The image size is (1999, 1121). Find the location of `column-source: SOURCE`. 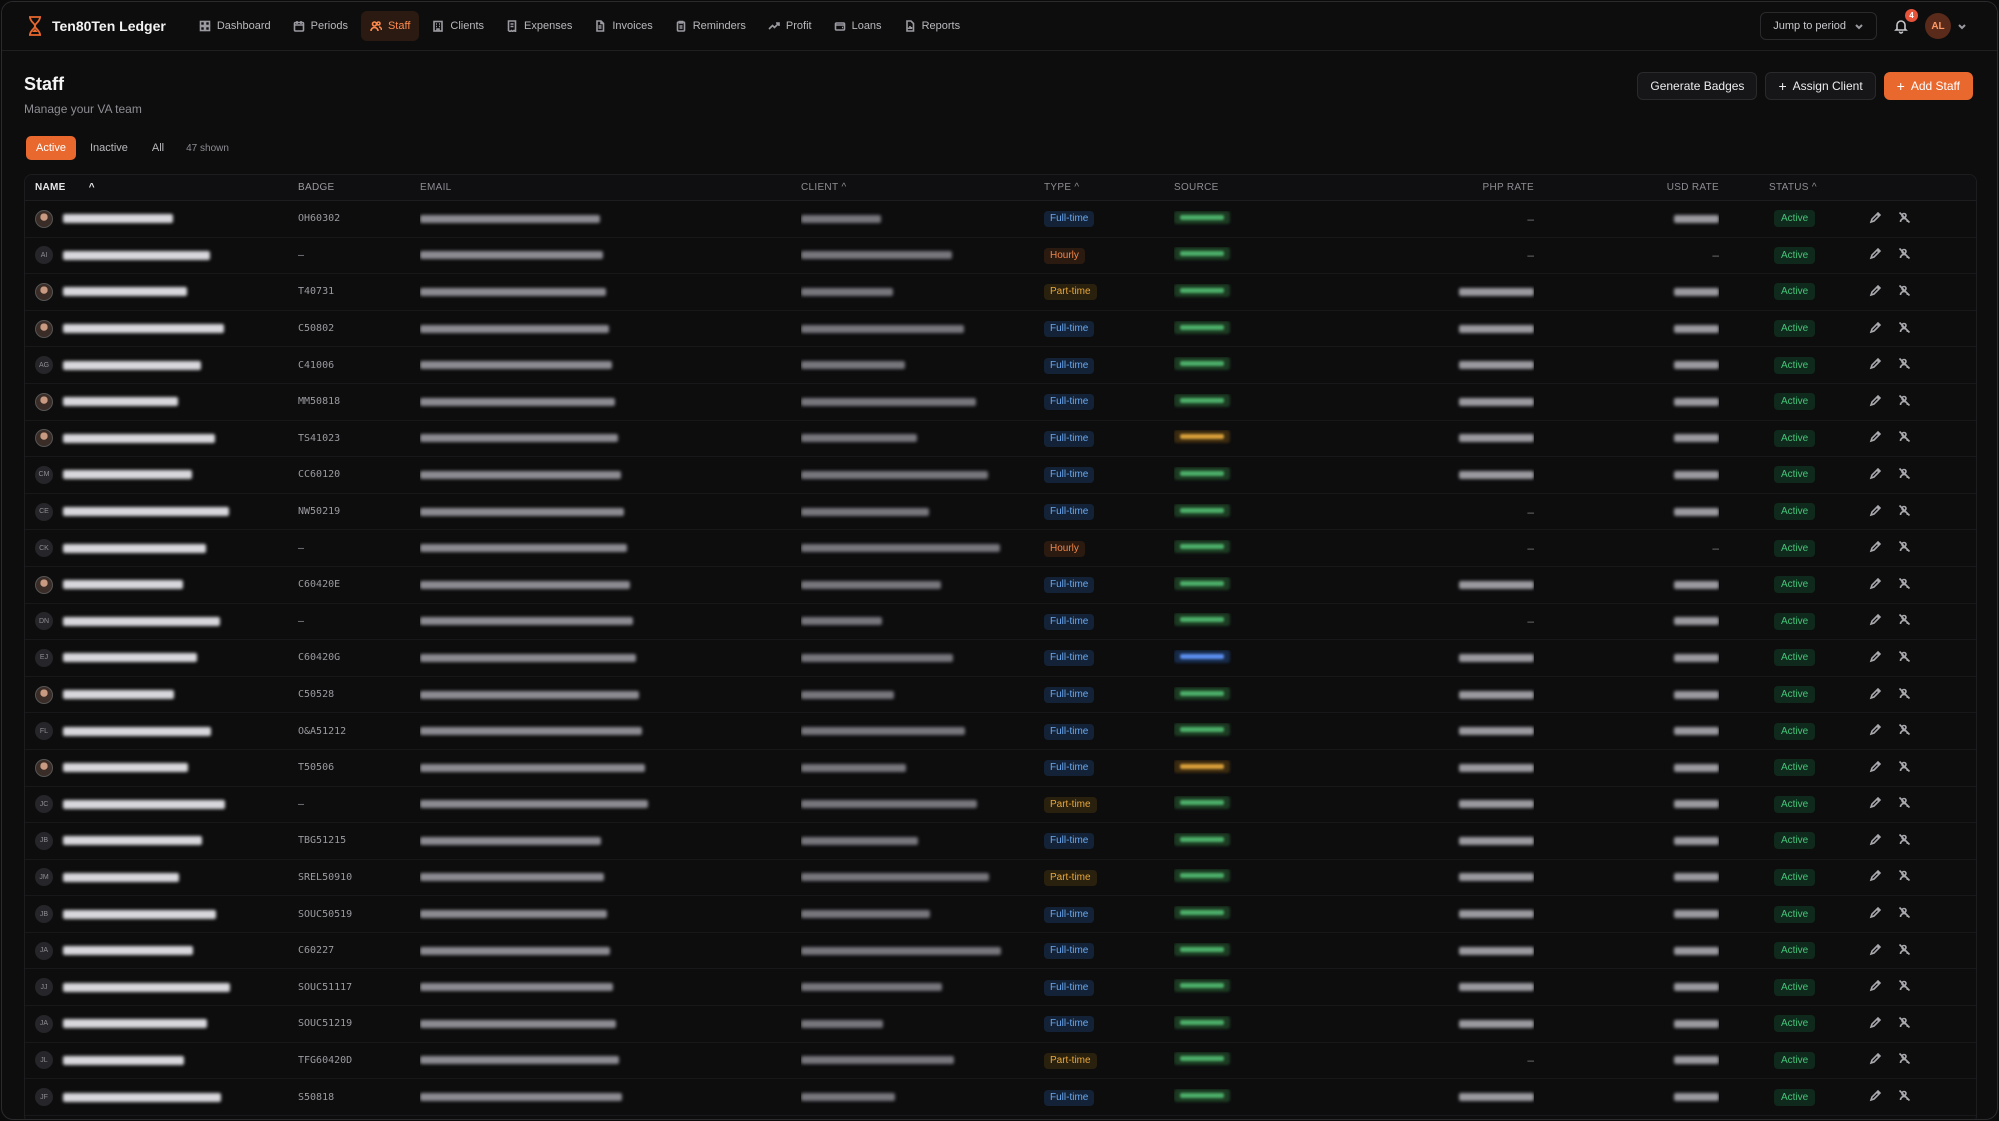

column-source: SOURCE is located at coordinates (1274, 187).